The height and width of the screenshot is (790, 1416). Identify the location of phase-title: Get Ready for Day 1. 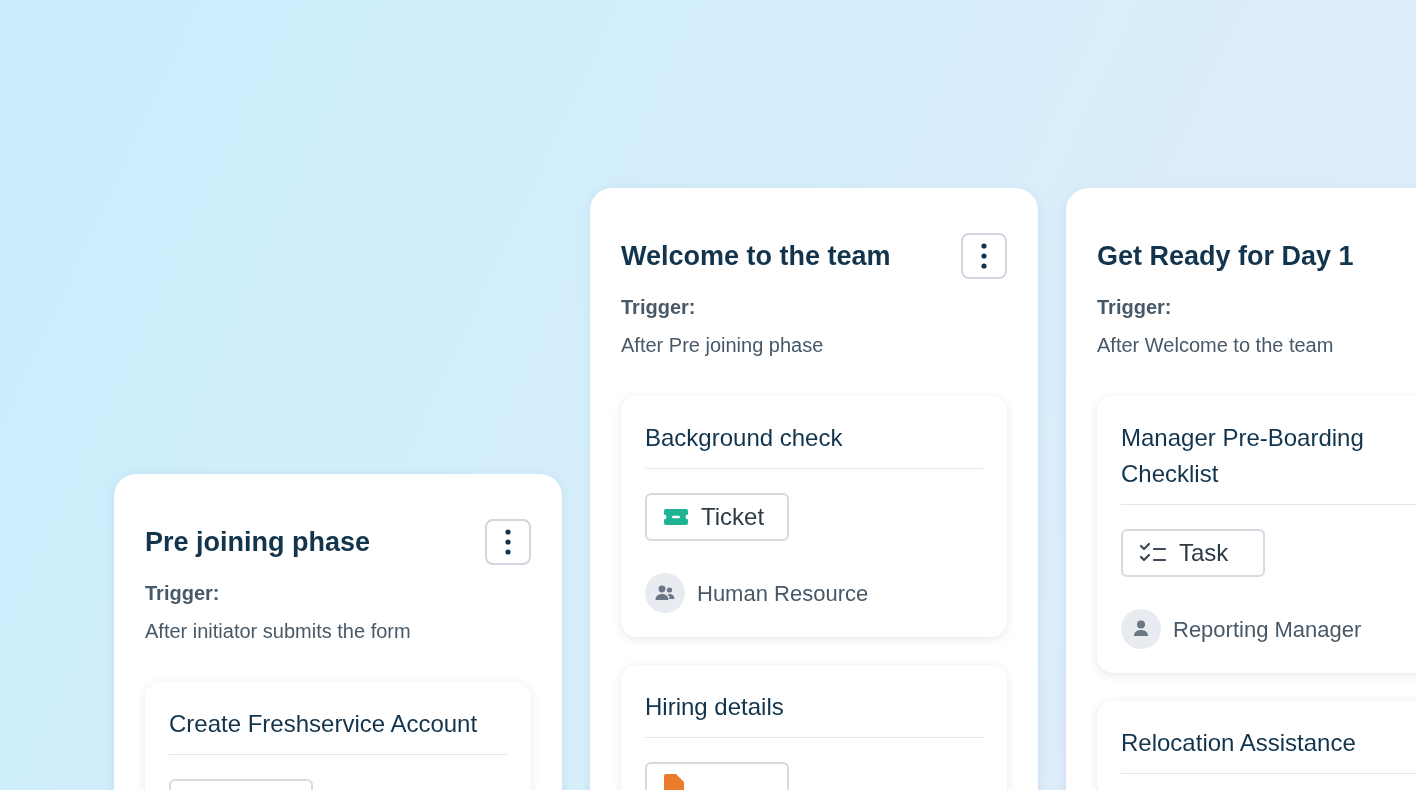
(1225, 256).